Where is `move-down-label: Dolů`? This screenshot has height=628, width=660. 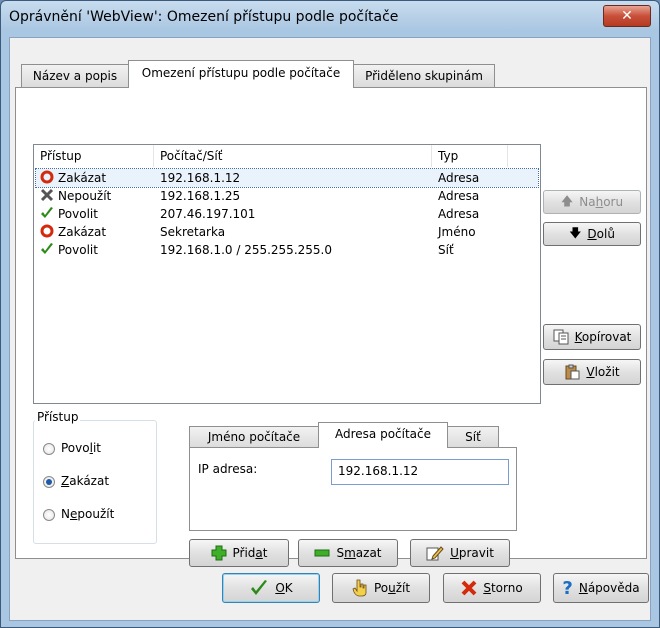 move-down-label: Dolů is located at coordinates (601, 234).